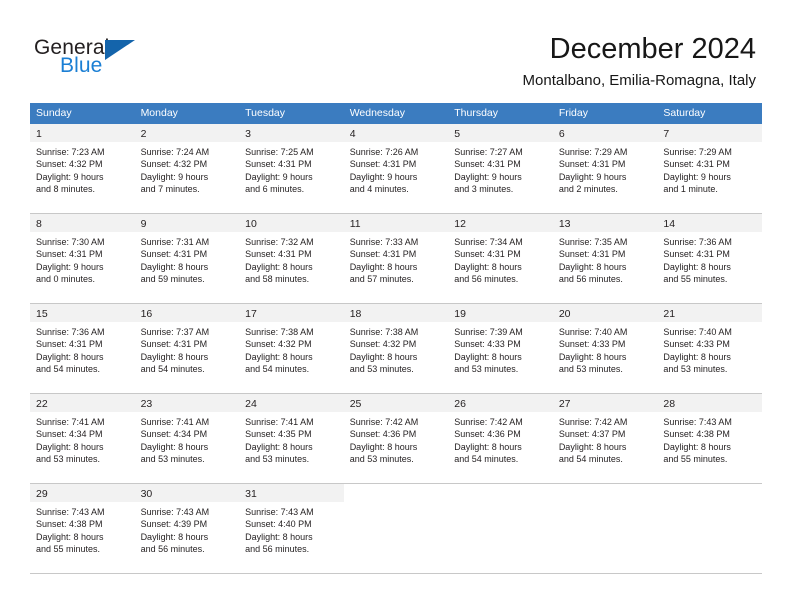 This screenshot has height=612, width=792. What do you see at coordinates (66, 188) in the screenshot?
I see `daylight-text-line2: and 8 minutes.` at bounding box center [66, 188].